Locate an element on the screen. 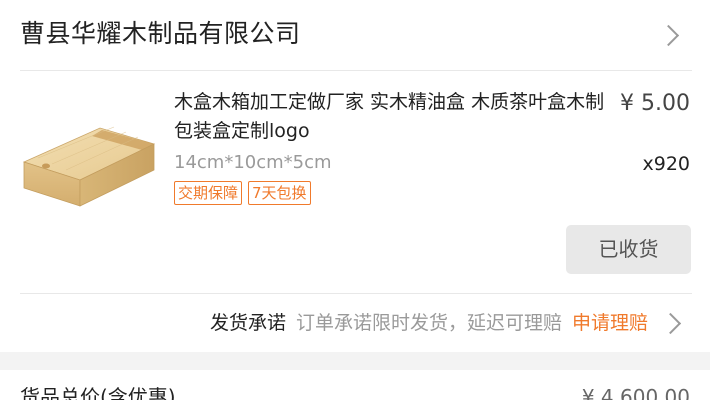 The image size is (710, 400). product-image is located at coordinates (88, 162).